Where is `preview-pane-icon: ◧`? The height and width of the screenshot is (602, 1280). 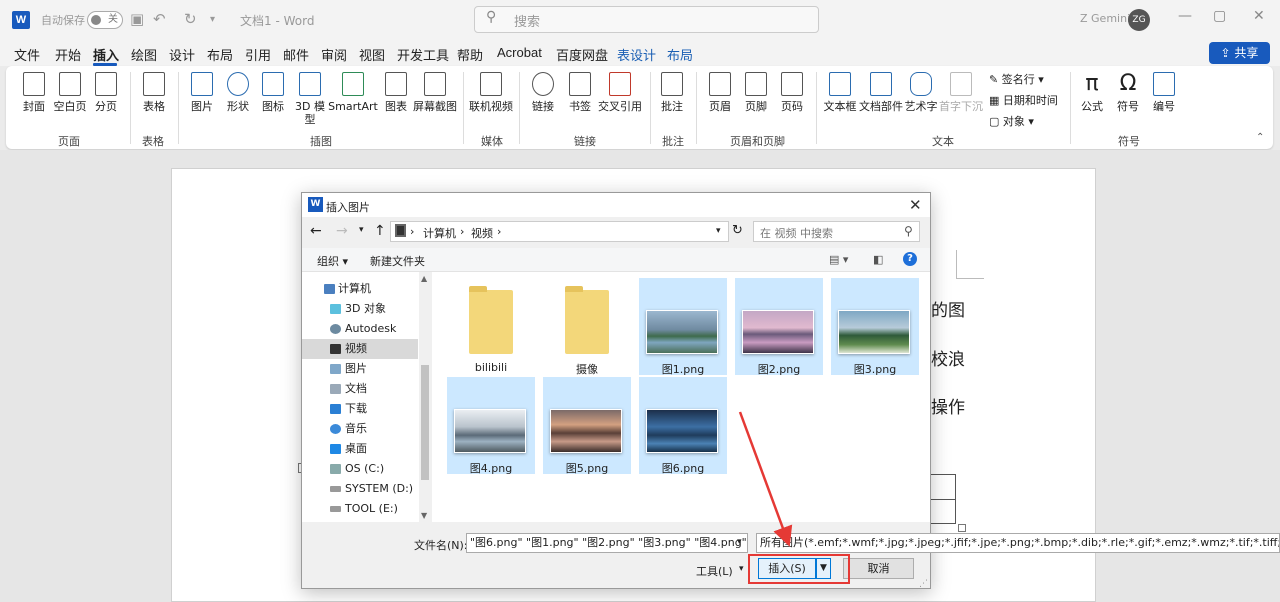
preview-pane-icon: ◧ is located at coordinates (878, 259).